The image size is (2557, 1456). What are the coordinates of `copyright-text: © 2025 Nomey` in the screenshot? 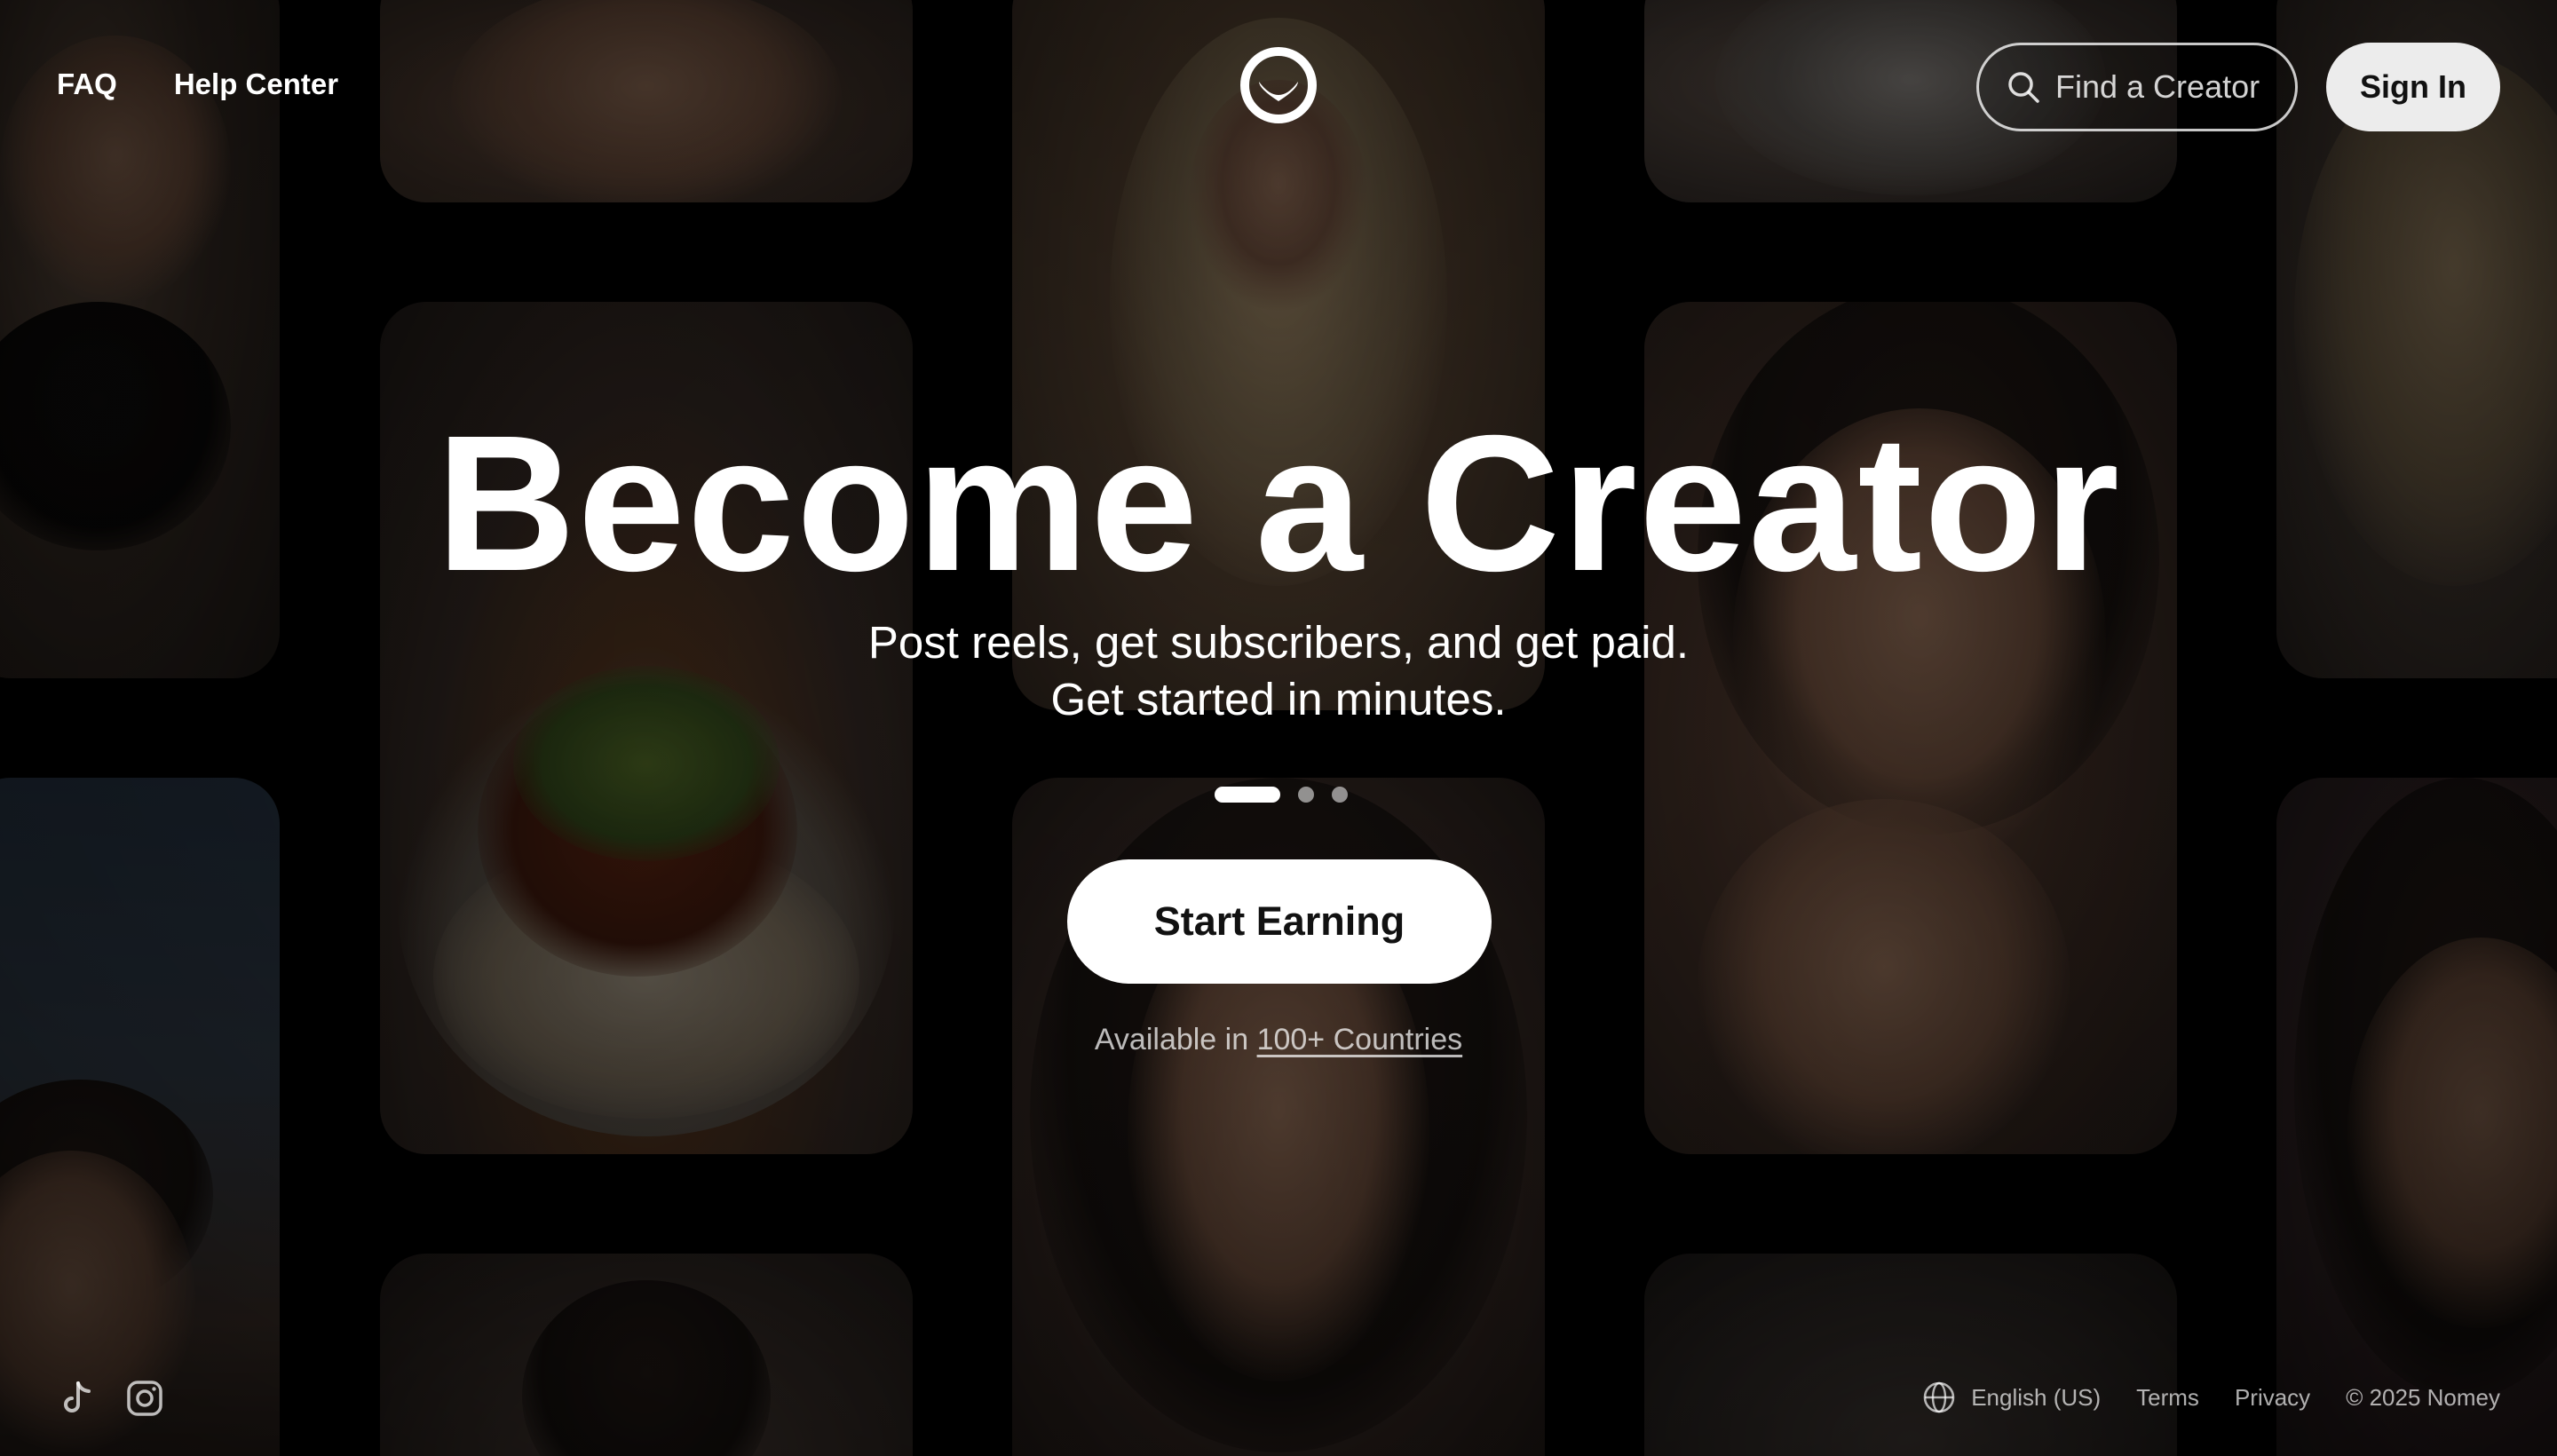 It's located at (2423, 1397).